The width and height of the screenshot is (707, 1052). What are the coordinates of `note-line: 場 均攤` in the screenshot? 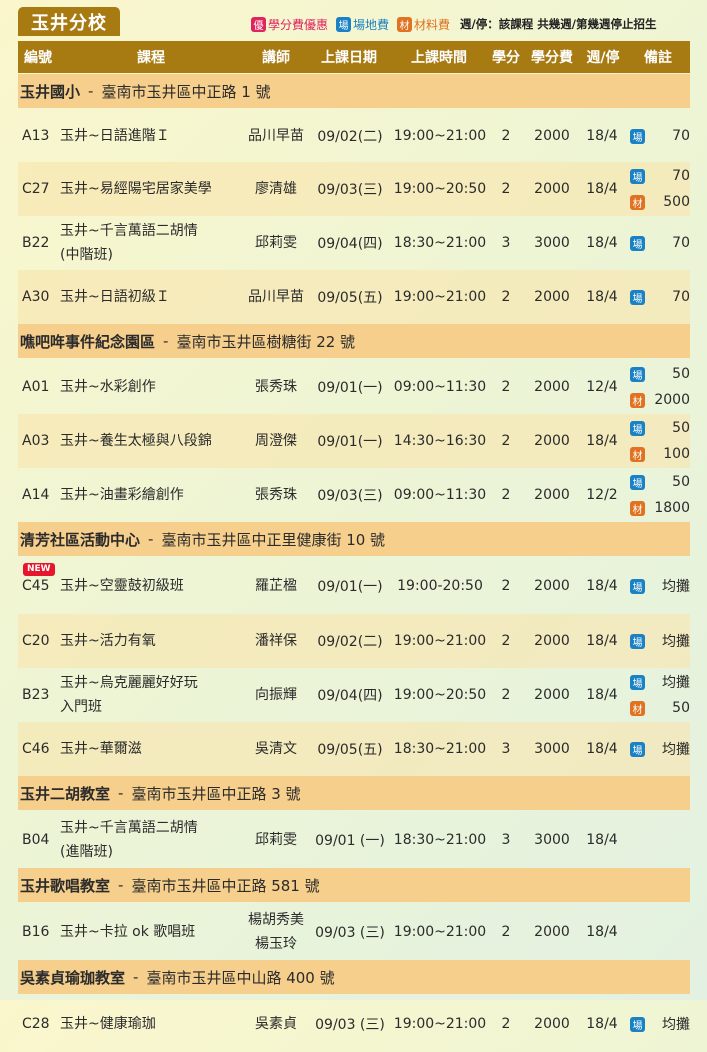 It's located at (660, 682).